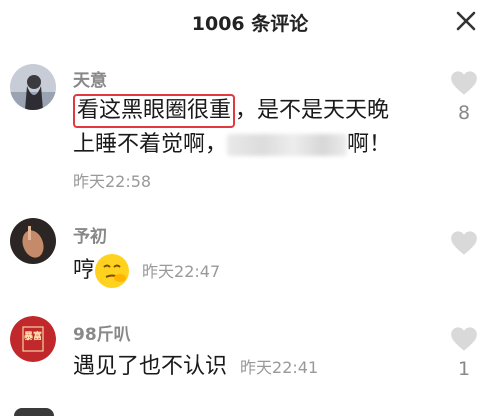 This screenshot has height=416, width=500. What do you see at coordinates (312, 110) in the screenshot?
I see `comment-text-rest: ，是不是天天晚` at bounding box center [312, 110].